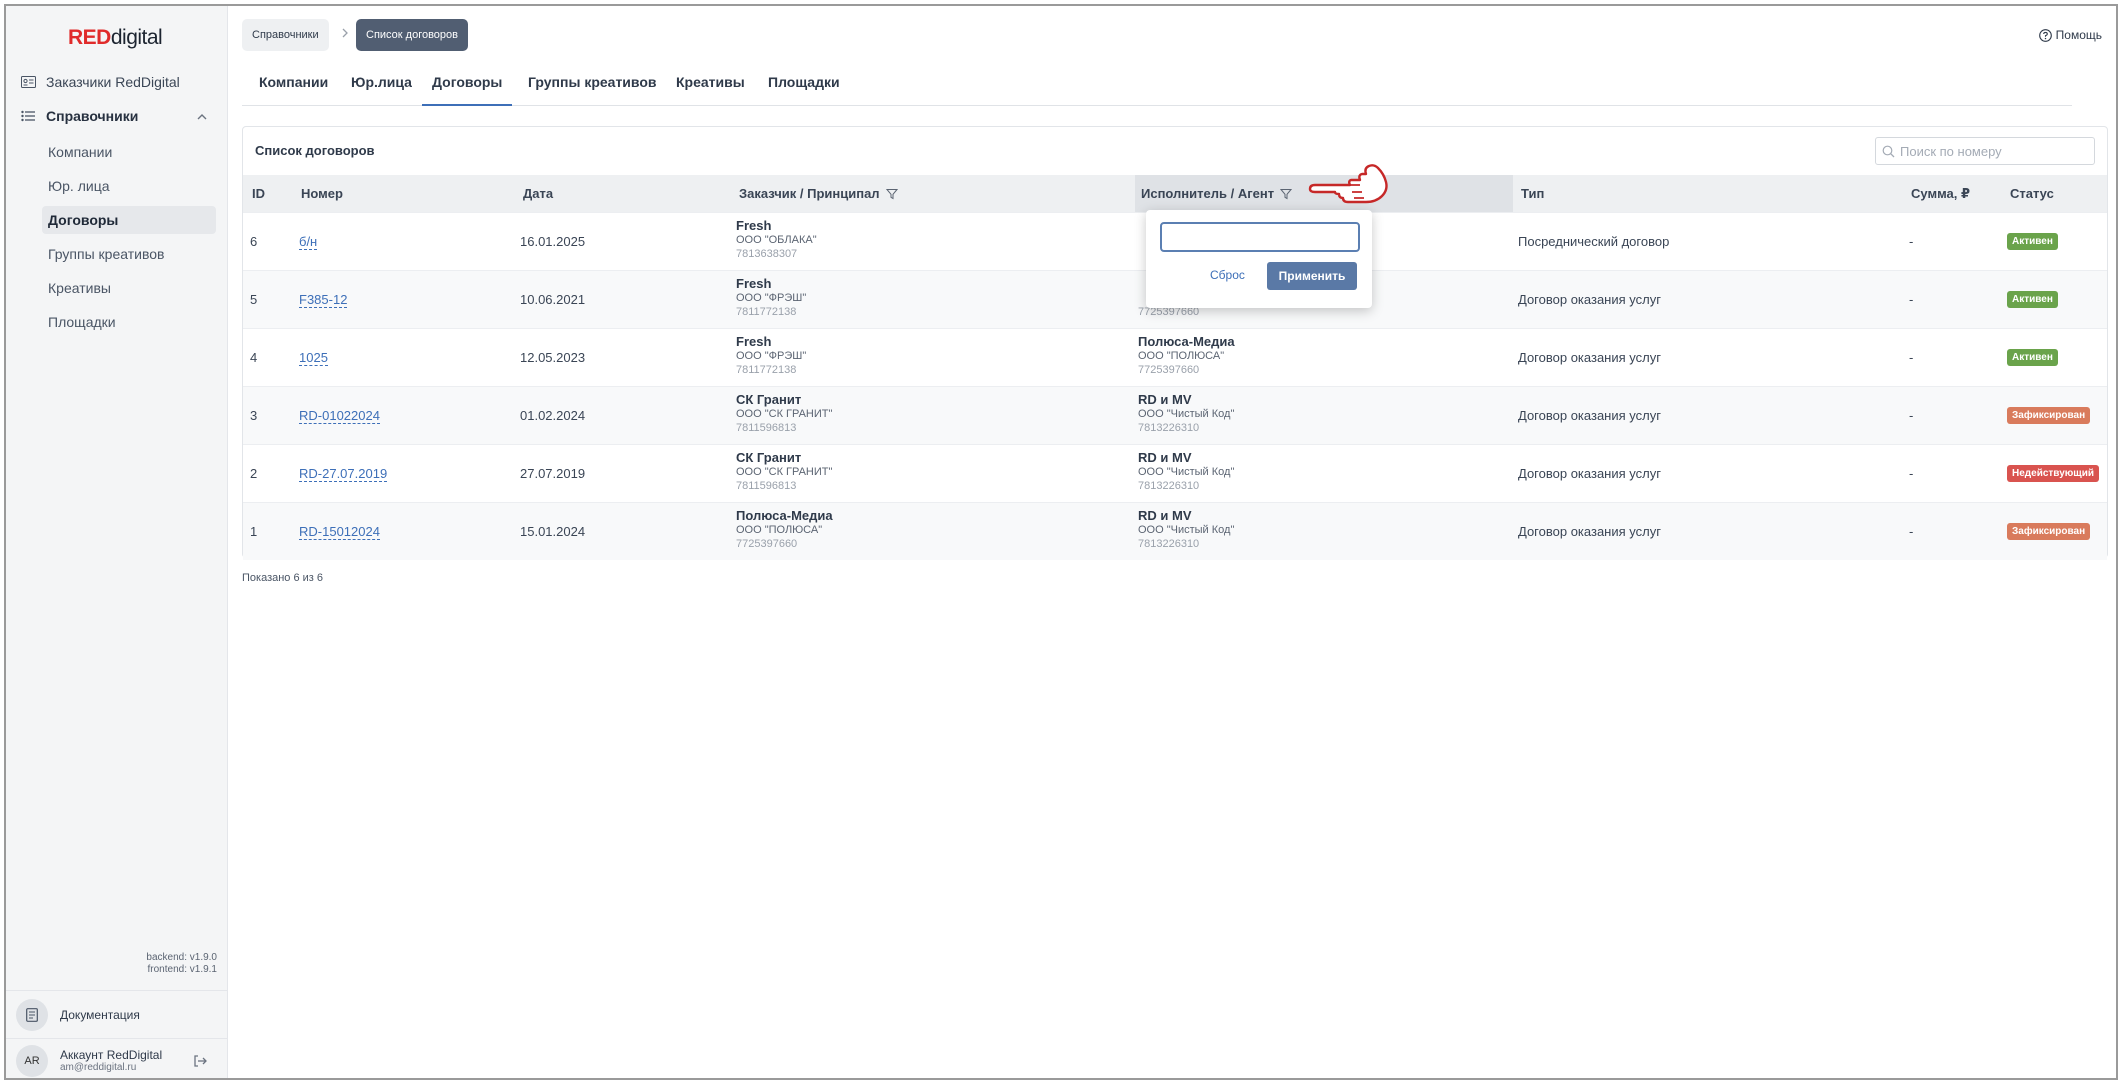 This screenshot has width=2125, height=1084. Describe the element at coordinates (1992, 151) in the screenshot. I see `search-input` at that location.